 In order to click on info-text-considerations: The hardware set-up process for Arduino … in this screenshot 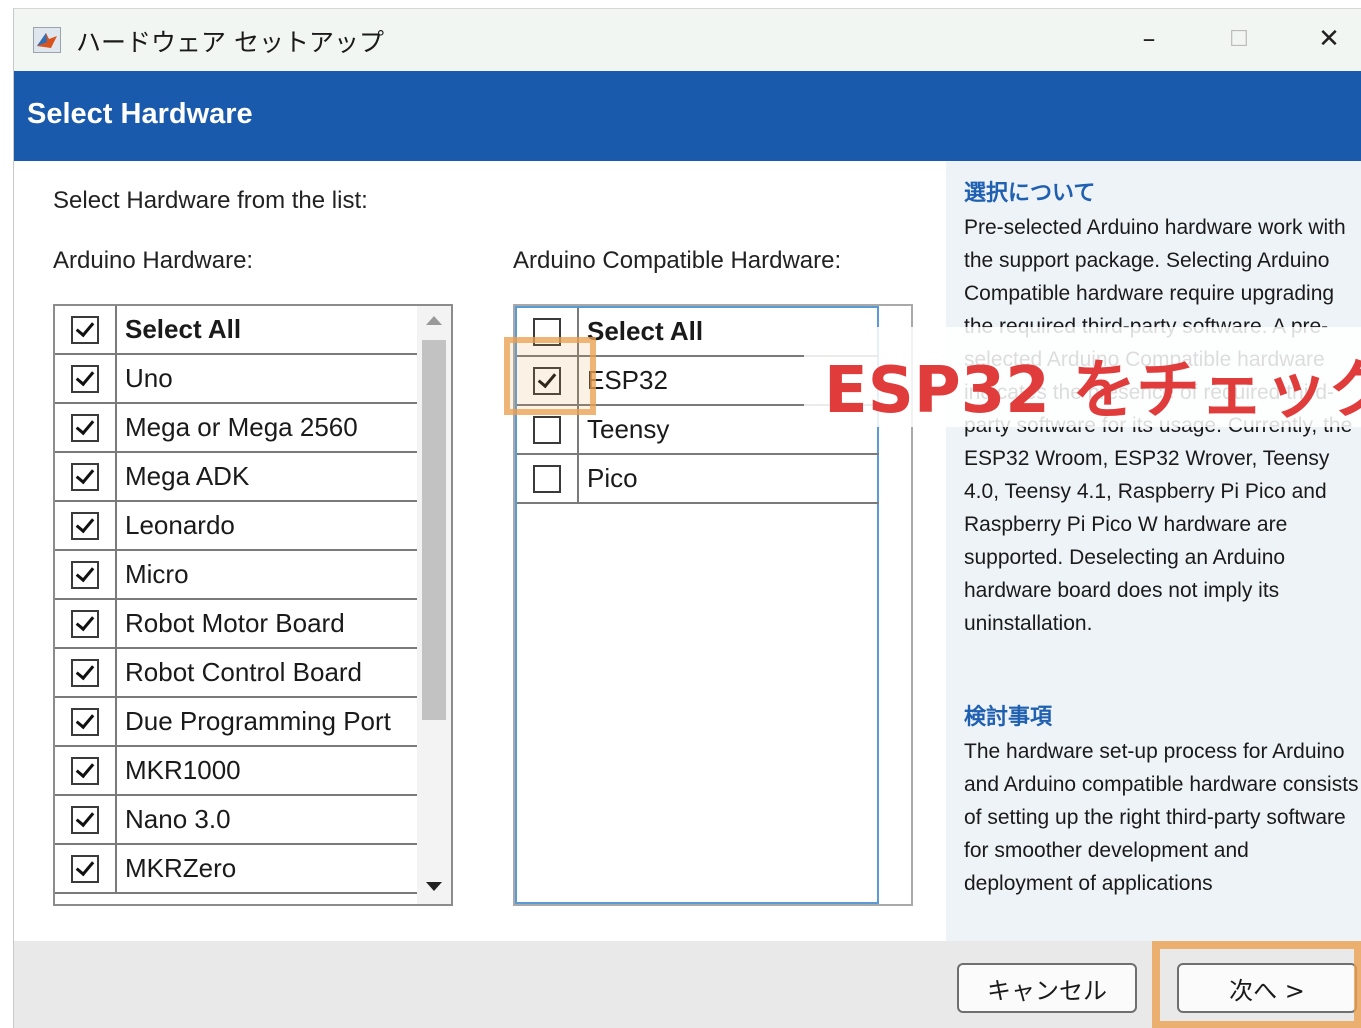, I will do `click(1161, 817)`.